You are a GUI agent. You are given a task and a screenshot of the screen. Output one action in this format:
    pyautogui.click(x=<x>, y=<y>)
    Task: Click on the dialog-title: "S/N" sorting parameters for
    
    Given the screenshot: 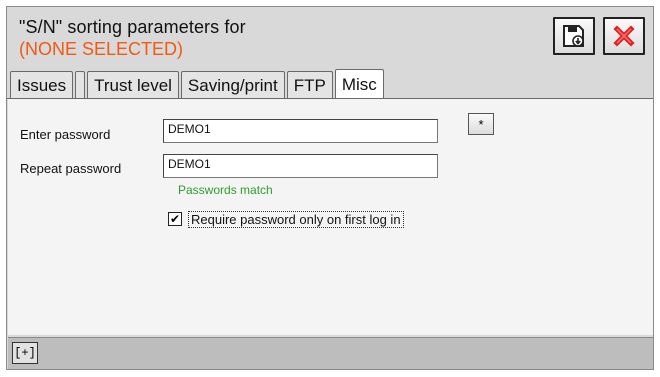 What is the action you would take?
    pyautogui.click(x=132, y=27)
    